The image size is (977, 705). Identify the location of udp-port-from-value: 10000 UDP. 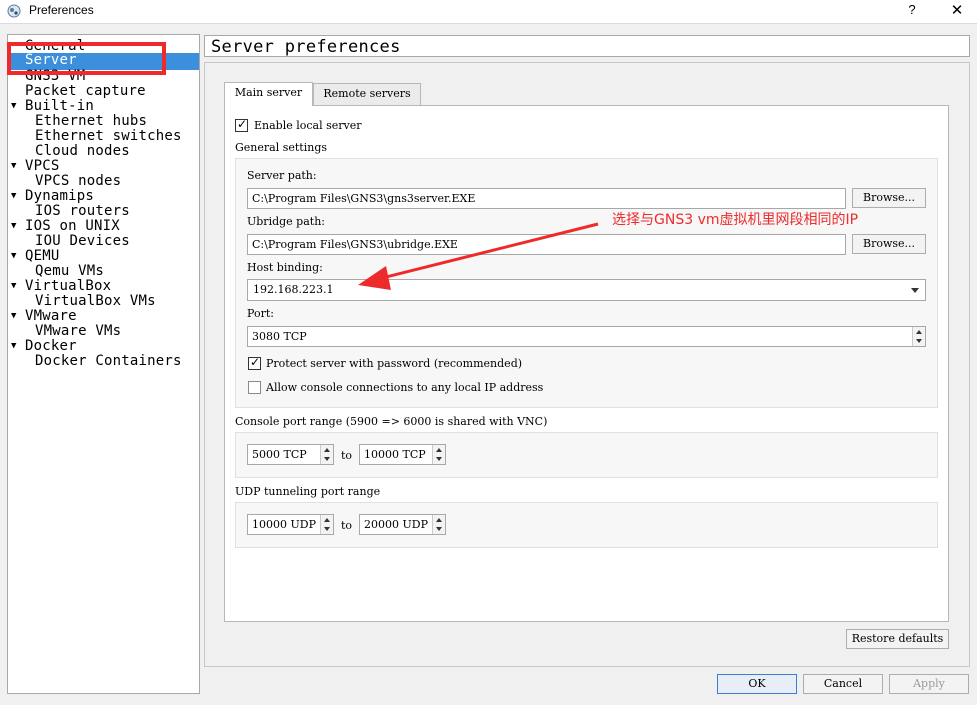
(284, 524).